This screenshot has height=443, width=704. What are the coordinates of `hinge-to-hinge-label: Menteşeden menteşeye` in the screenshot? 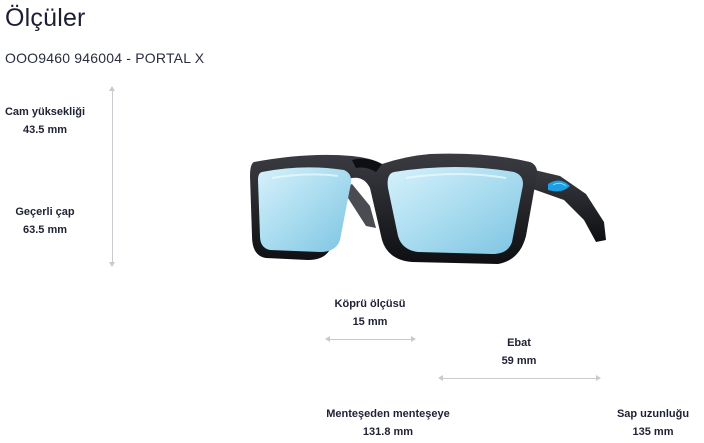 It's located at (388, 414).